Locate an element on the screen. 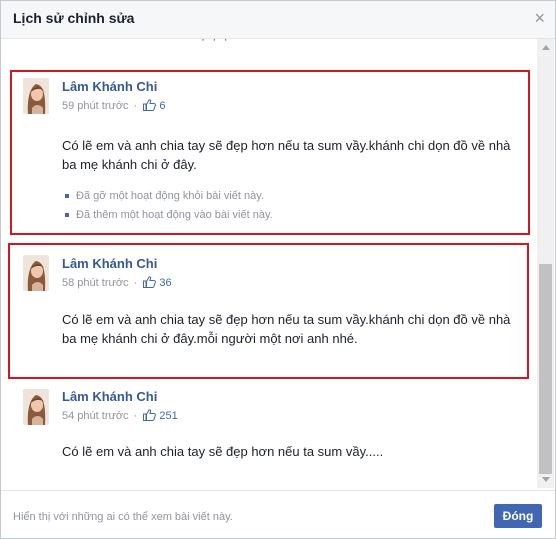  avatar is located at coordinates (36, 407).